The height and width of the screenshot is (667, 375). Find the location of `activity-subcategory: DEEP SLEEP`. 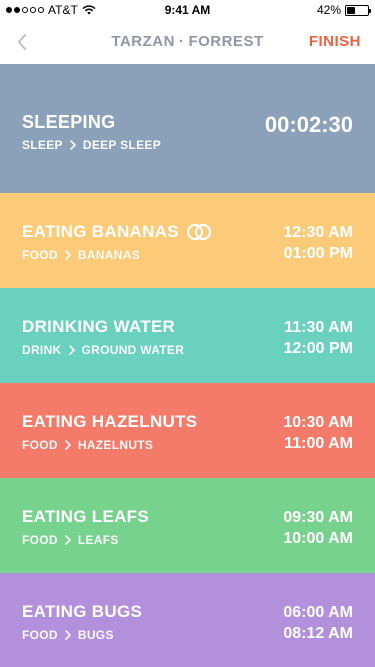

activity-subcategory: DEEP SLEEP is located at coordinates (121, 145).